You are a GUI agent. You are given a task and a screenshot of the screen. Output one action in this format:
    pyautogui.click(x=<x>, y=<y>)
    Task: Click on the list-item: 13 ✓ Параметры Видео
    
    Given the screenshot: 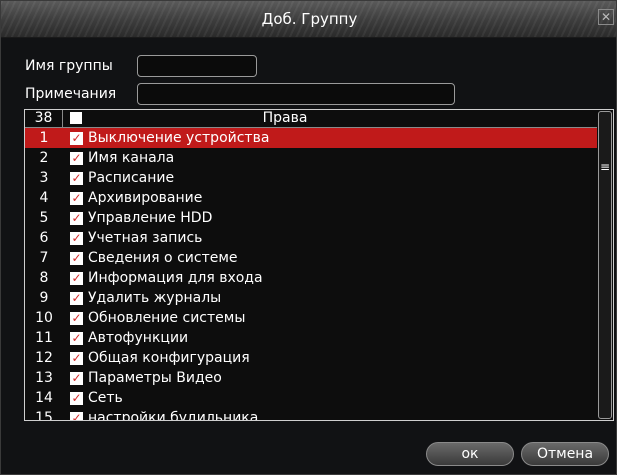 What is the action you would take?
    pyautogui.click(x=311, y=378)
    